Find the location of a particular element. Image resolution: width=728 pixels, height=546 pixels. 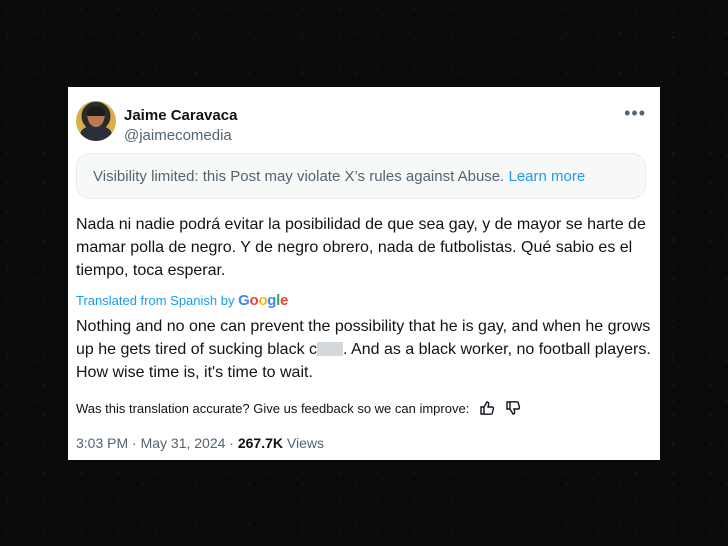

avatar-body is located at coordinates (96, 133).